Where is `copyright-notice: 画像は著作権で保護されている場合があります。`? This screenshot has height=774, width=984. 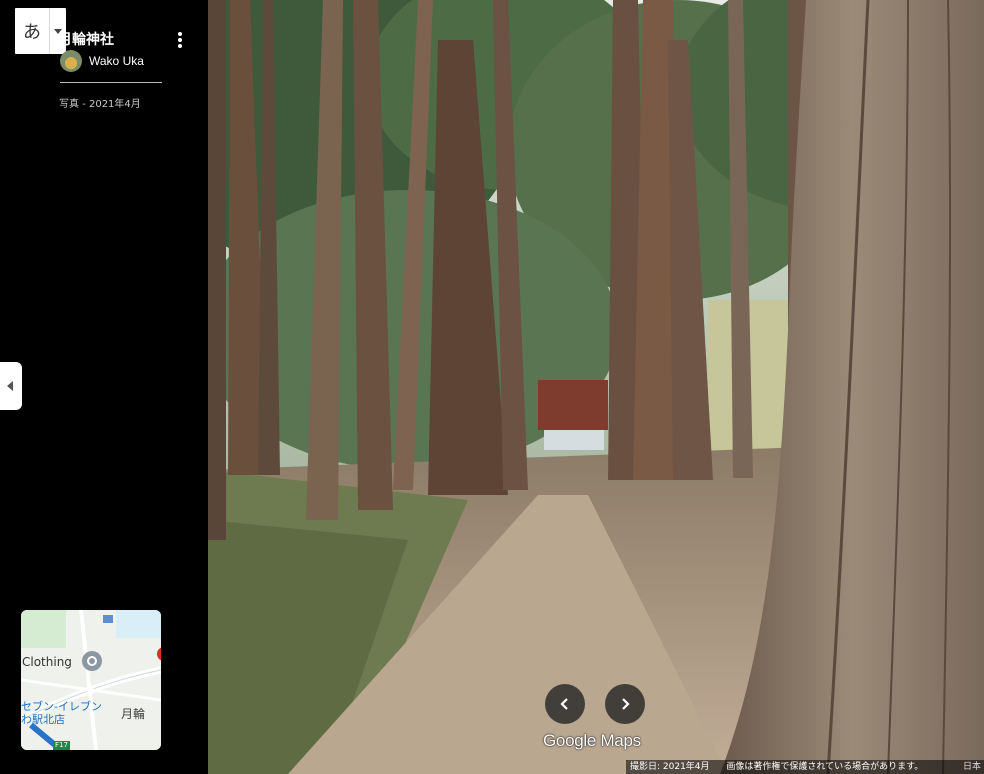
copyright-notice: 画像は著作権で保護されている場合があります。 is located at coordinates (824, 767).